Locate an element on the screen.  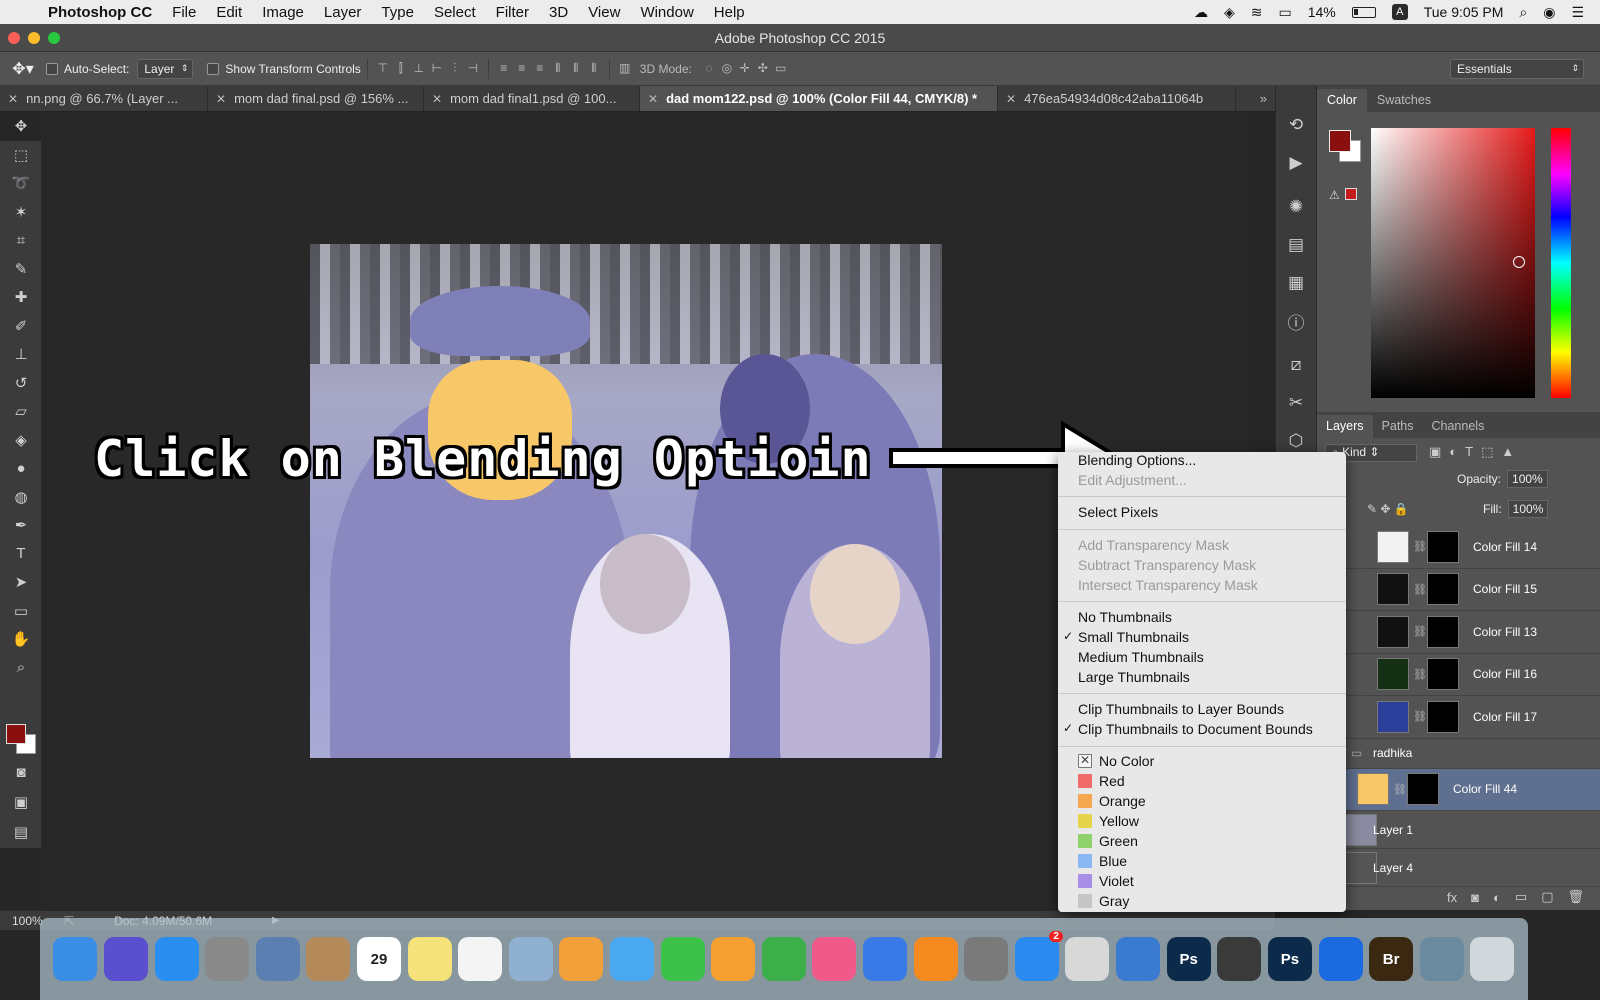
menu-item-color-blue: Blue is located at coordinates (1102, 862).